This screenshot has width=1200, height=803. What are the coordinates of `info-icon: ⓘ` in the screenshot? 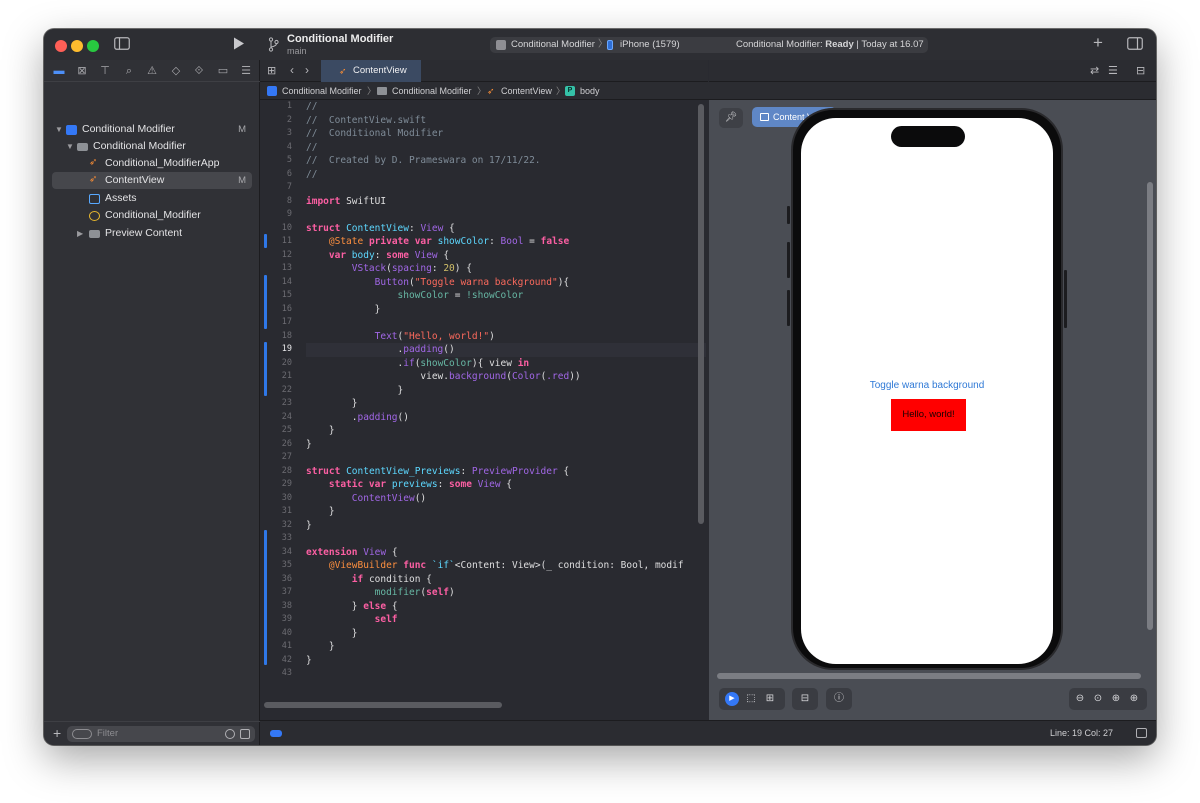 It's located at (839, 699).